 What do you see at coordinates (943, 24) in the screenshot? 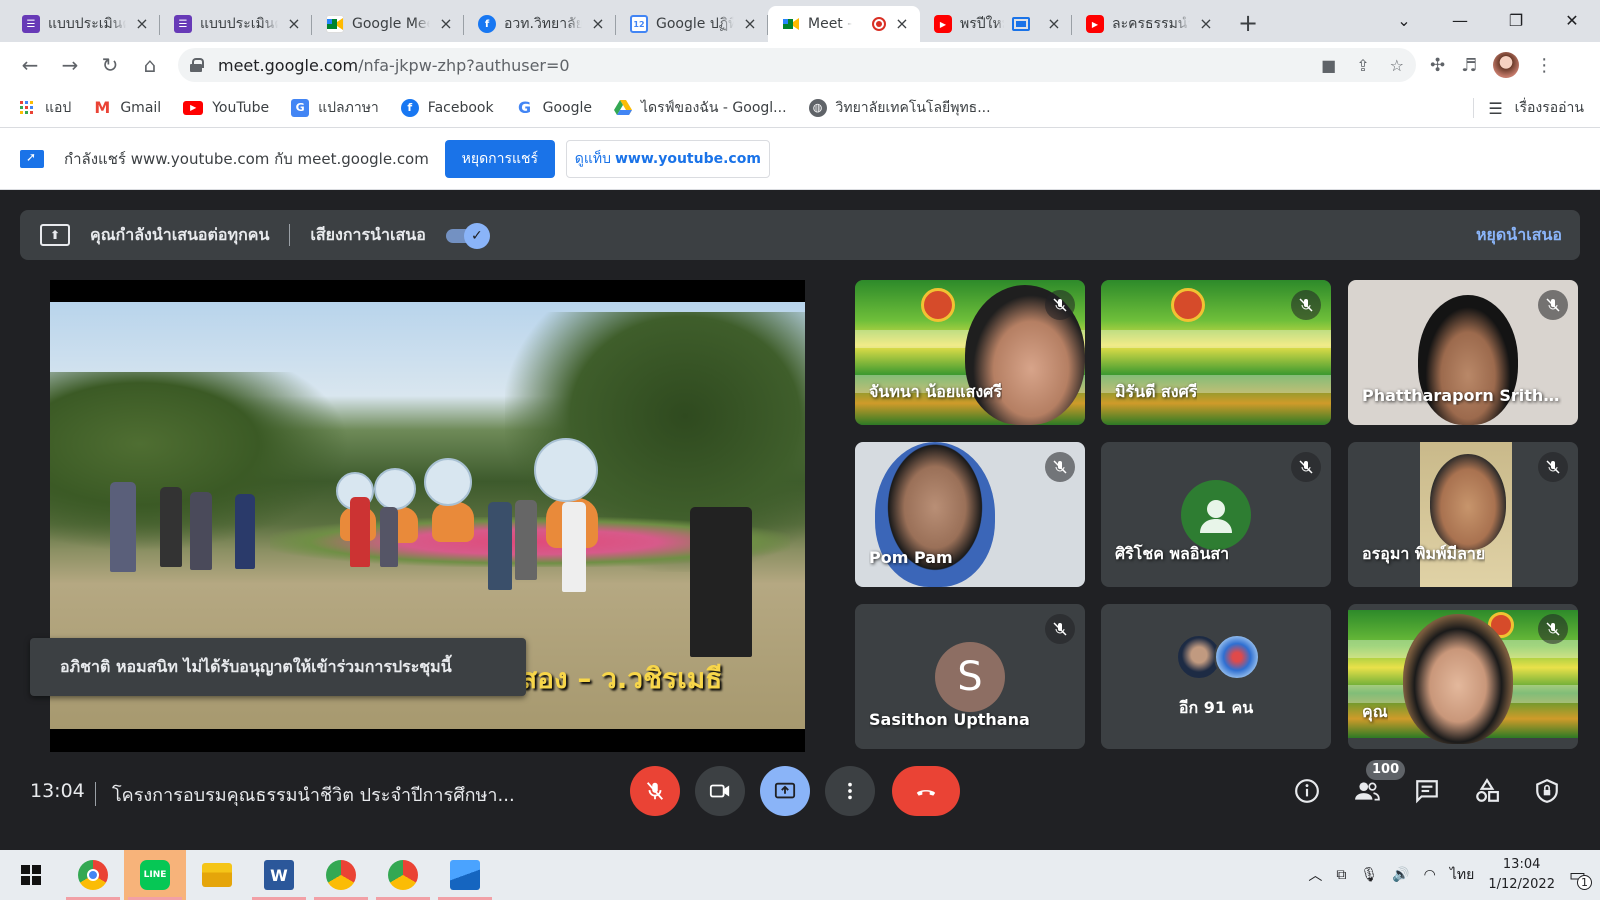
I see `youtube-icon: ▶` at bounding box center [943, 24].